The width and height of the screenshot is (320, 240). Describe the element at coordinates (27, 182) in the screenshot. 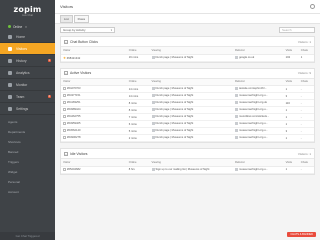

I see `subnav-personal: Personal` at that location.